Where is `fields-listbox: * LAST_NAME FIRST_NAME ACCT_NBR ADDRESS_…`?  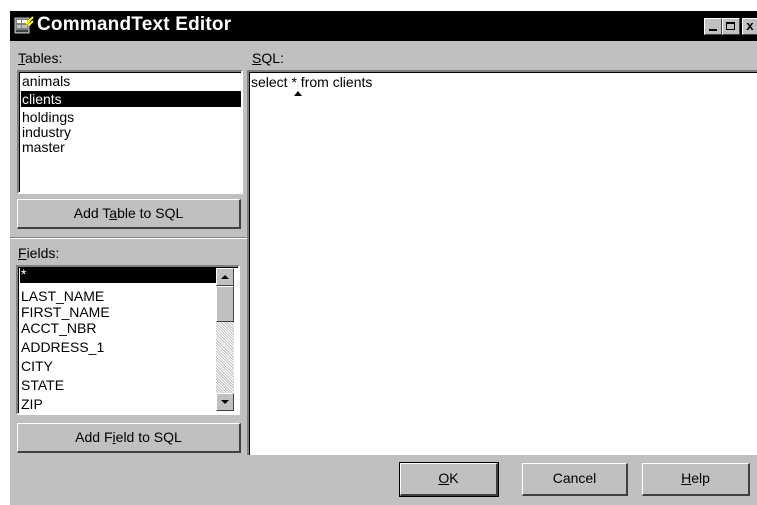
fields-listbox: * LAST_NAME FIRST_NAME ACCT_NBR ADDRESS_… is located at coordinates (128, 340).